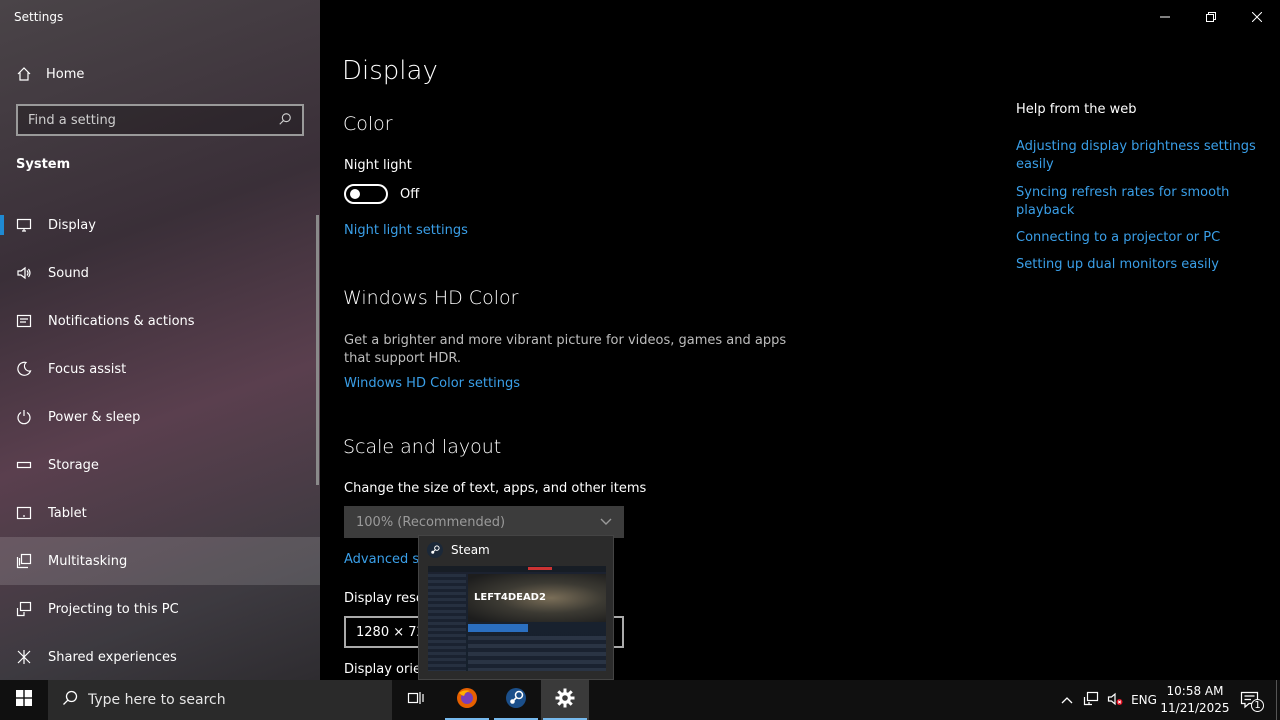 The height and width of the screenshot is (720, 1280). Describe the element at coordinates (65, 74) in the screenshot. I see `home-label: Home` at that location.